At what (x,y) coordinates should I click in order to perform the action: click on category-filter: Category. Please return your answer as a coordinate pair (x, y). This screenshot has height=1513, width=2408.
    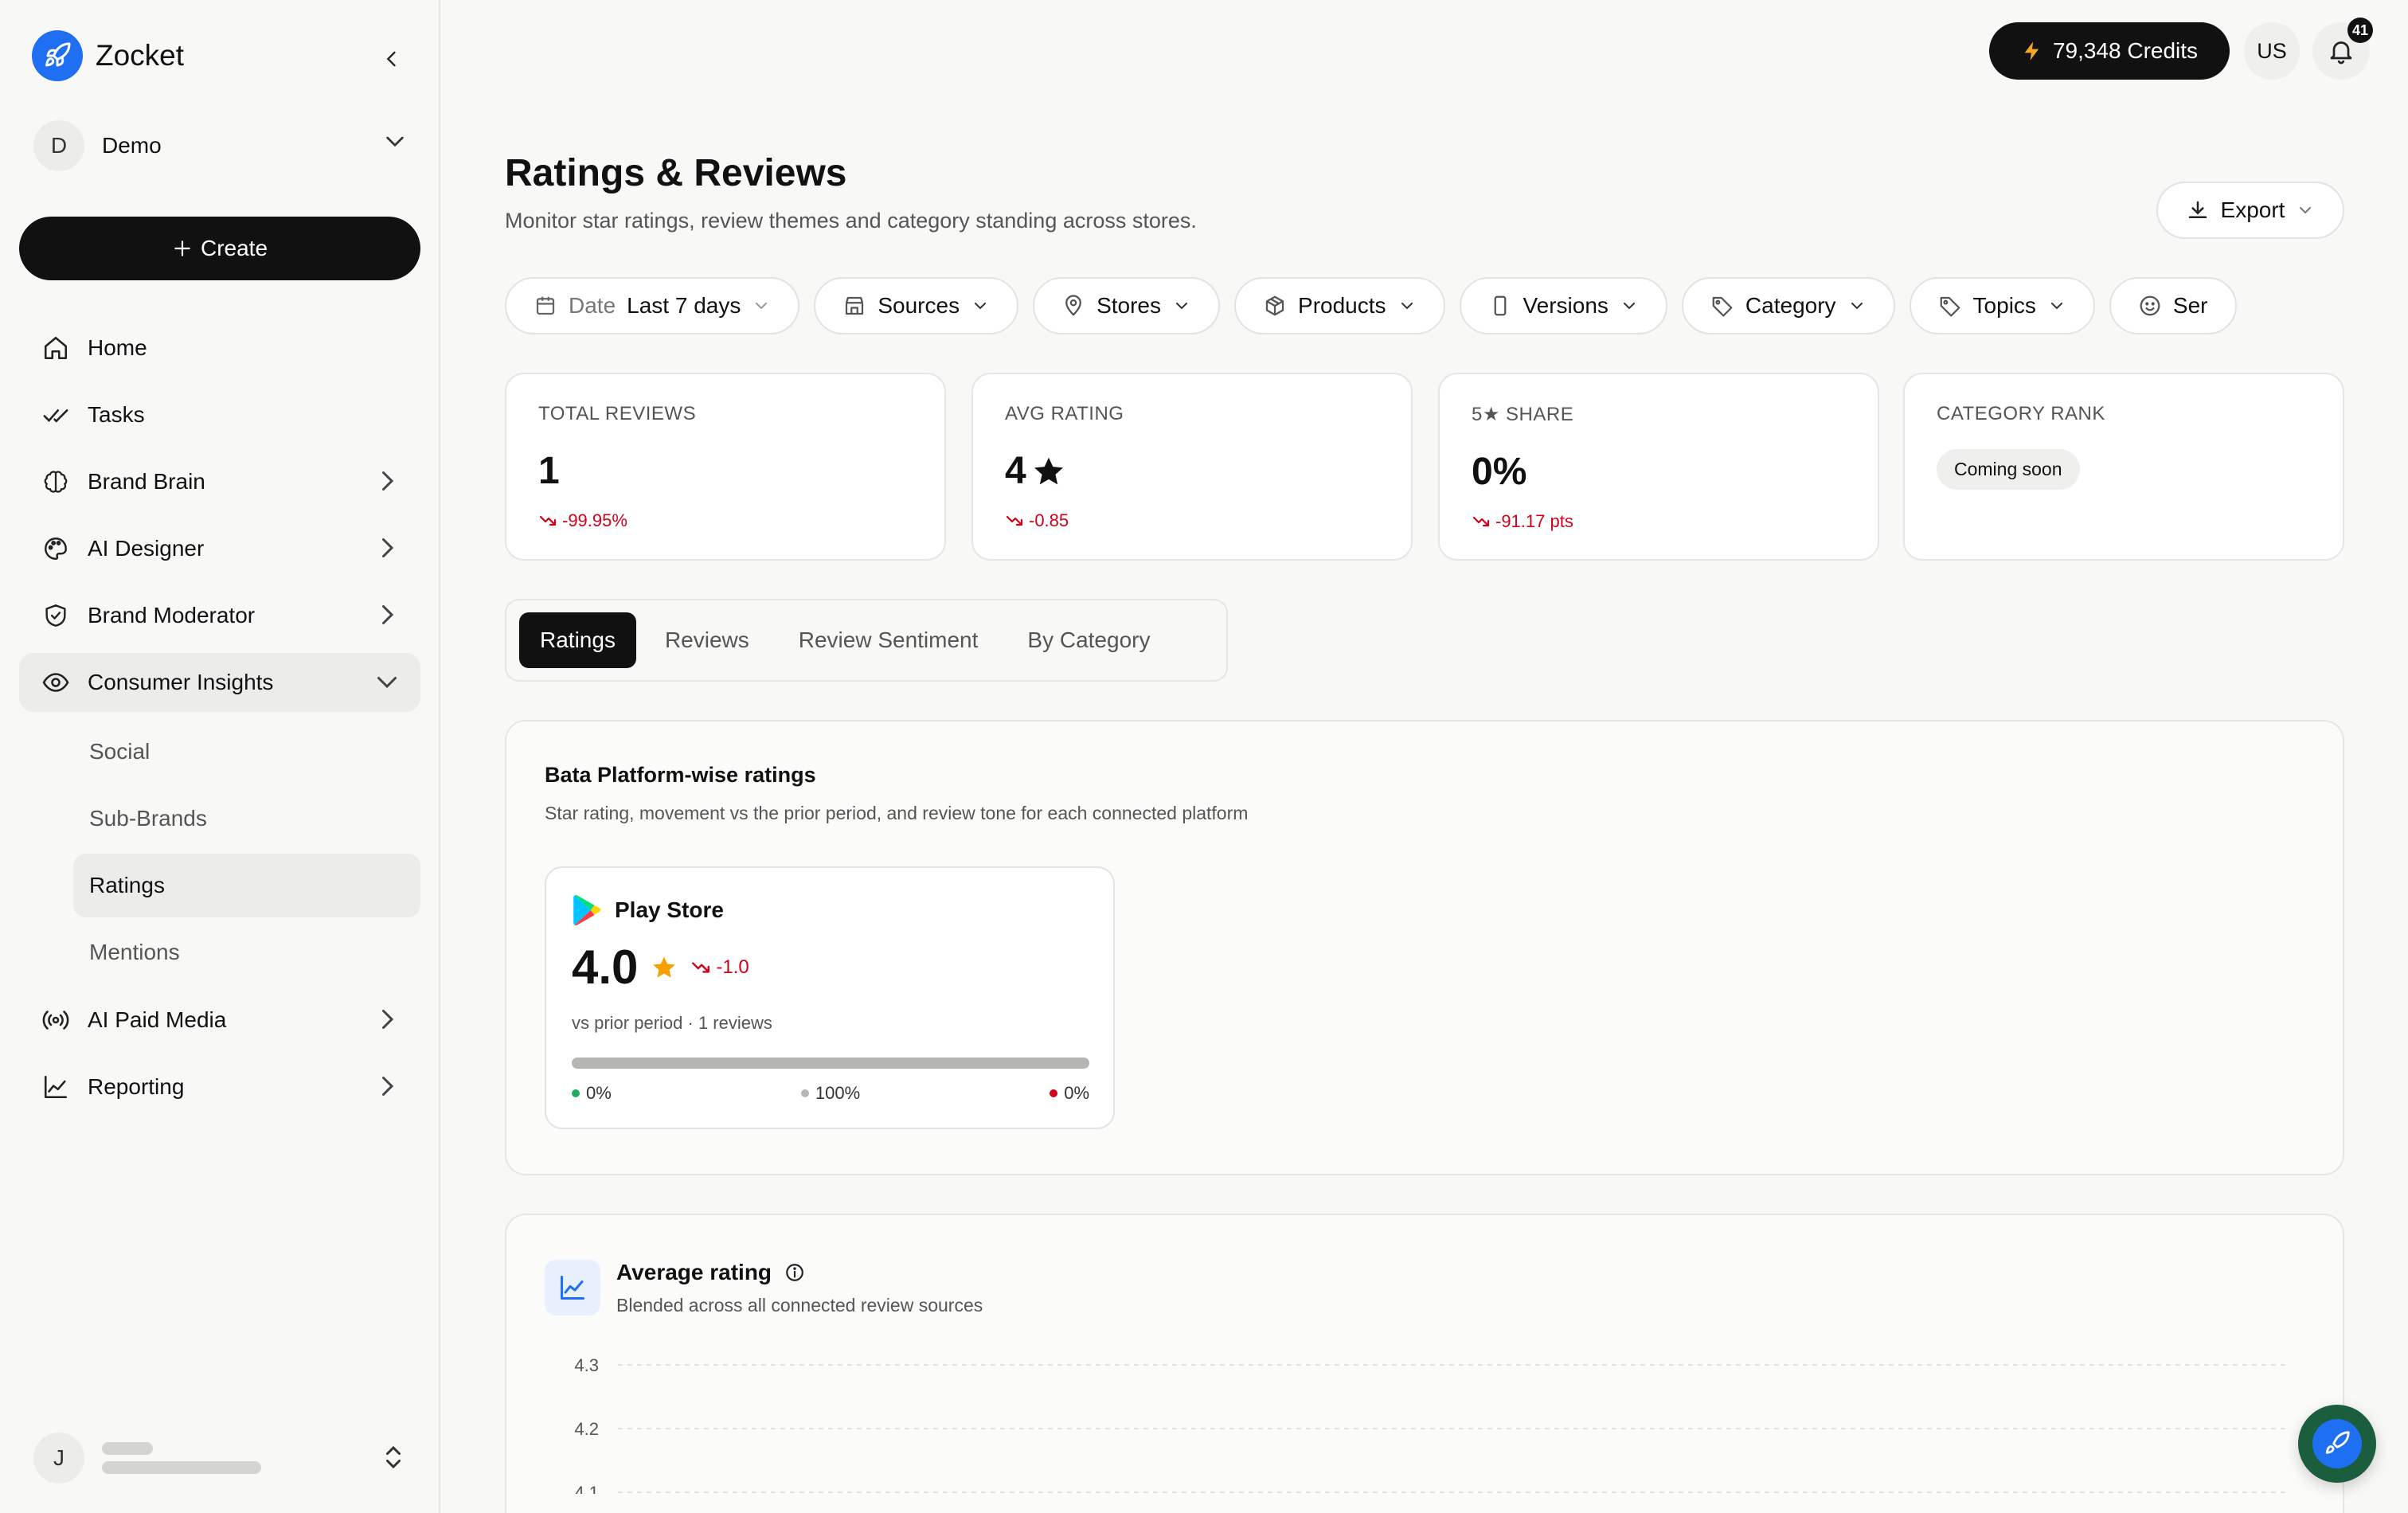
    Looking at the image, I should click on (1788, 305).